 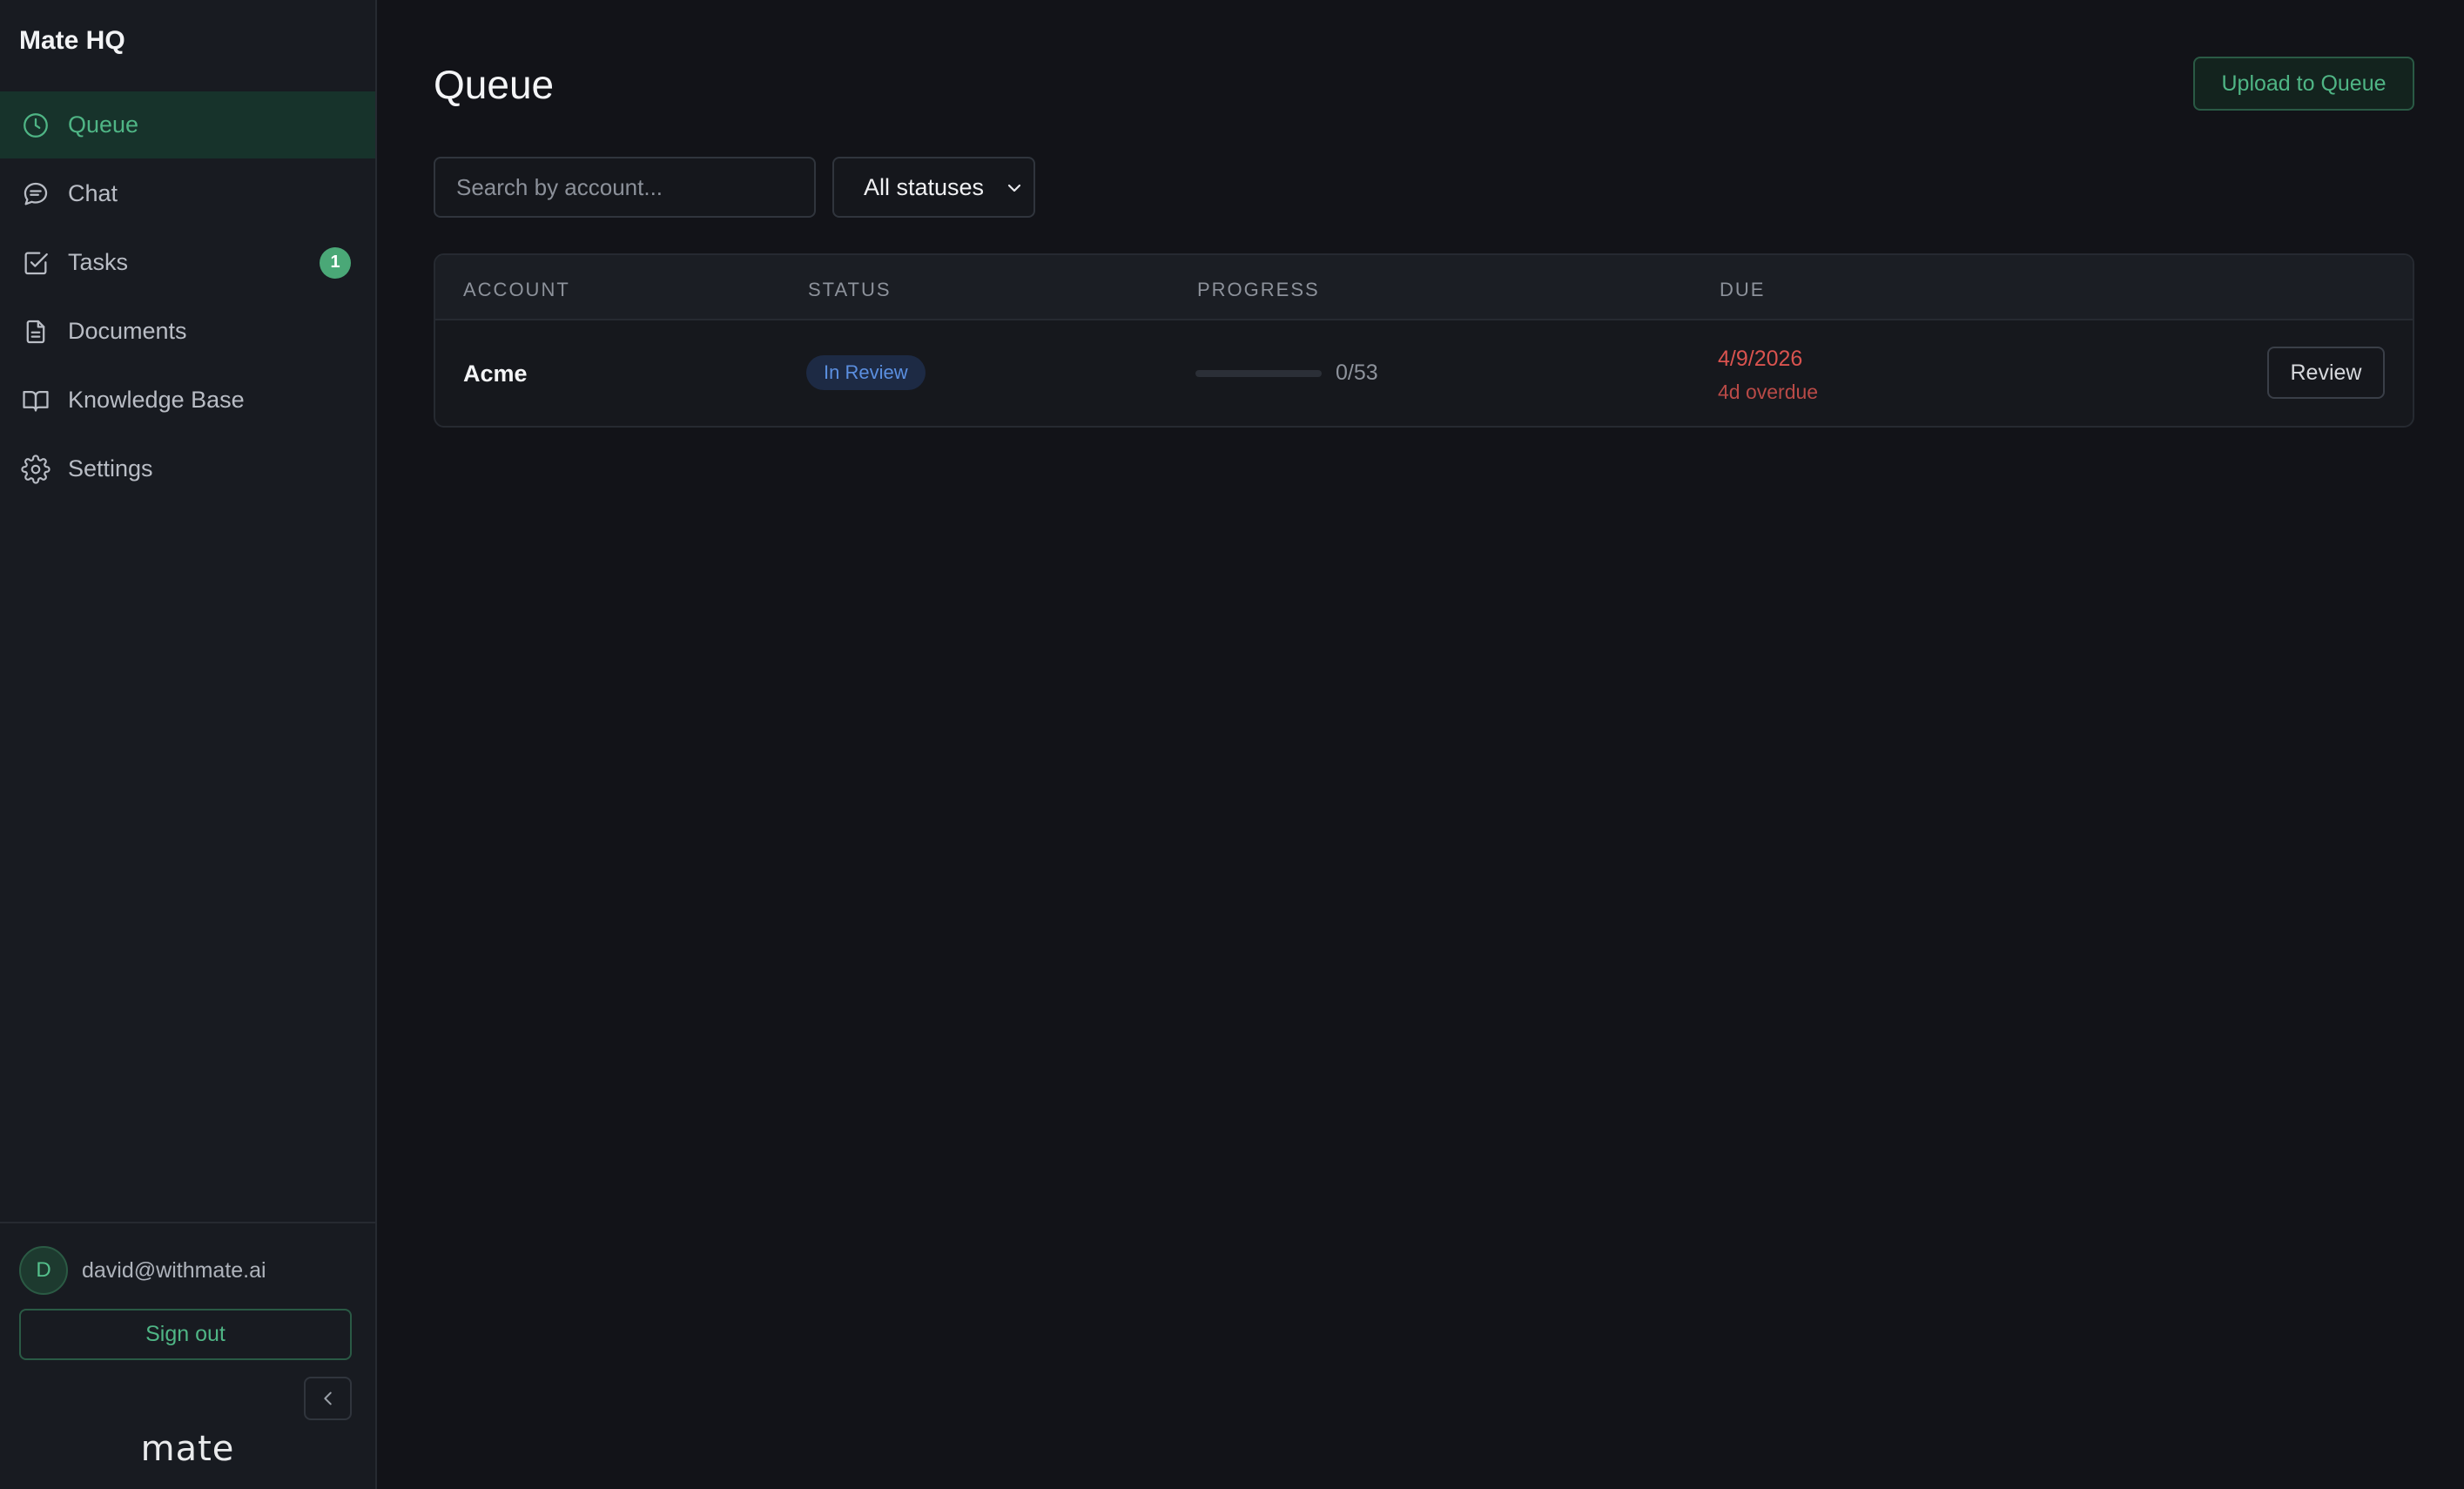 What do you see at coordinates (174, 1270) in the screenshot?
I see `user-email: david@withmate.ai` at bounding box center [174, 1270].